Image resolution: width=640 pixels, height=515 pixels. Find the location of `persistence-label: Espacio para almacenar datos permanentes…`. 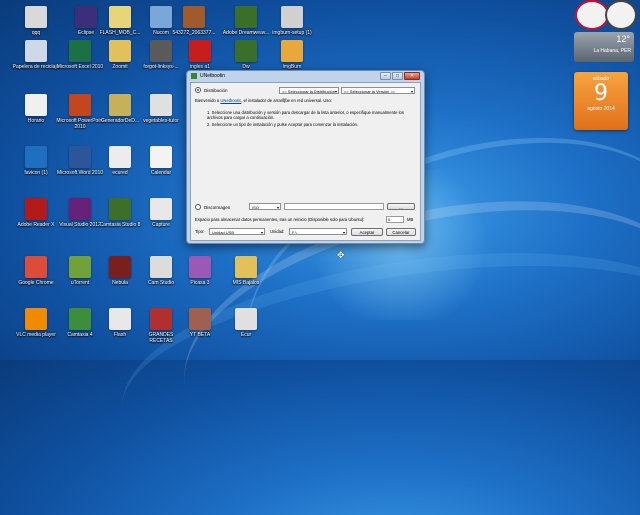

persistence-label: Espacio para almacenar datos permanentes… is located at coordinates (280, 219).